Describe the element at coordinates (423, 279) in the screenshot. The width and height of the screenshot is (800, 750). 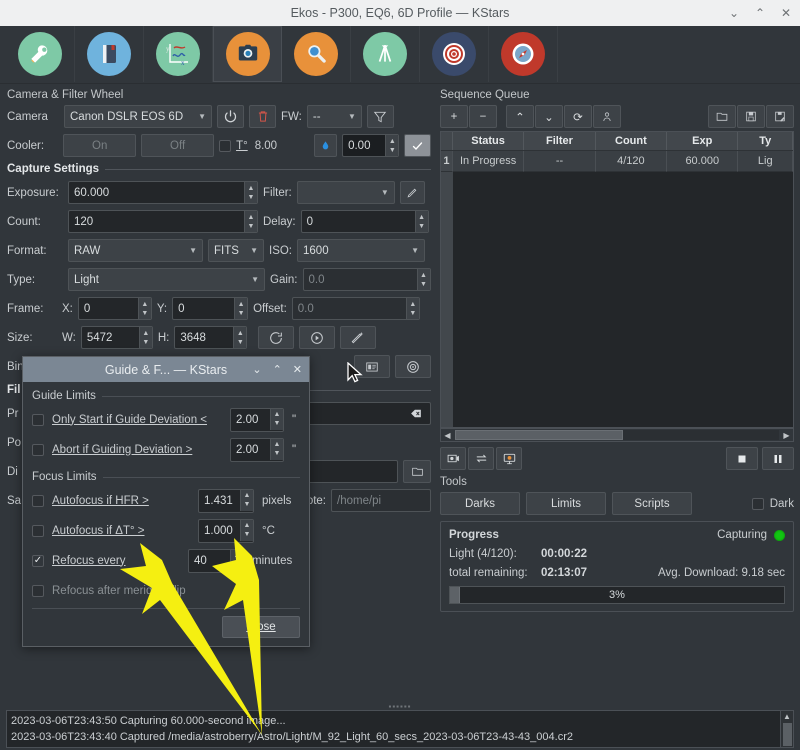
I see `gain-stepper: ▲ ▼` at that location.